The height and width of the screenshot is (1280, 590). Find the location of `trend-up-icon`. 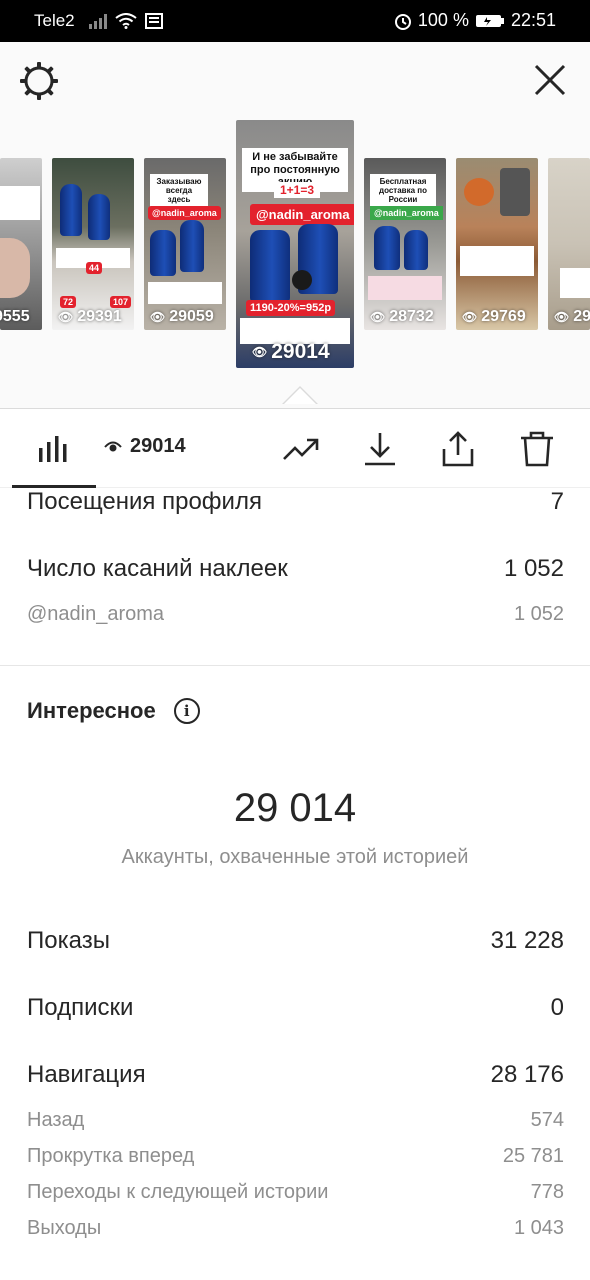

trend-up-icon is located at coordinates (301, 449).